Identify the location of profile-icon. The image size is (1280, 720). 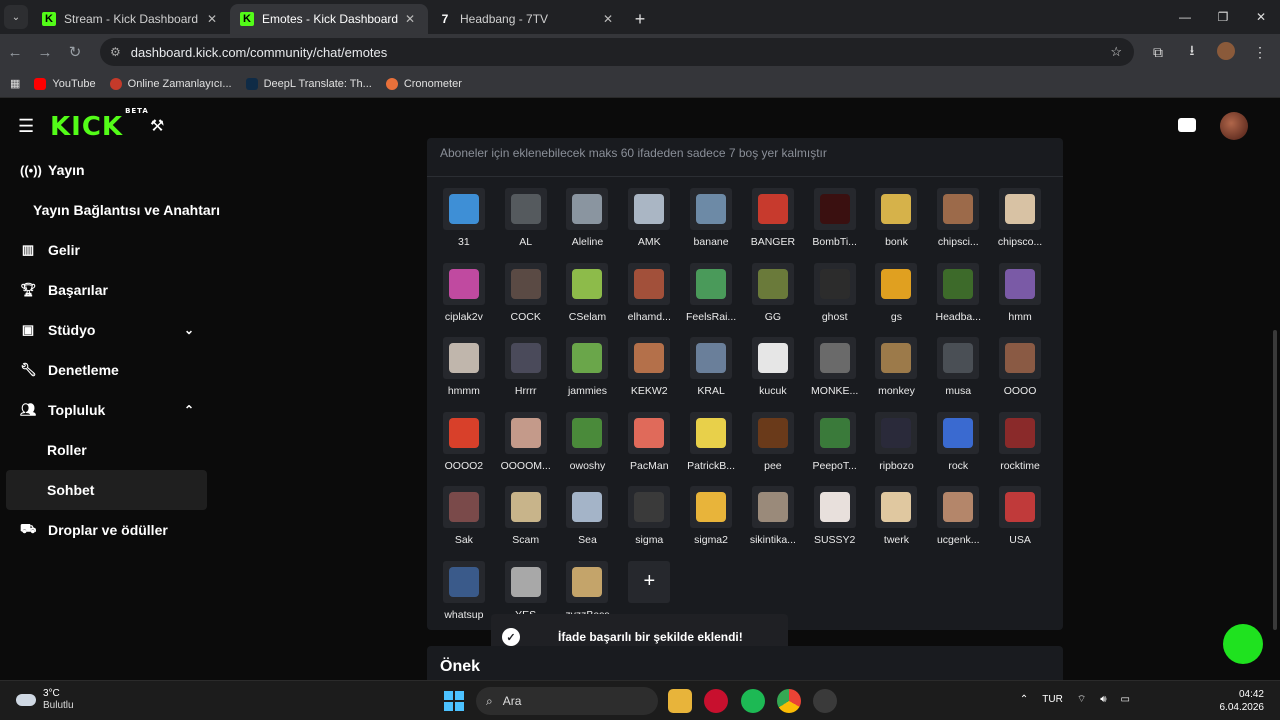
(1226, 52).